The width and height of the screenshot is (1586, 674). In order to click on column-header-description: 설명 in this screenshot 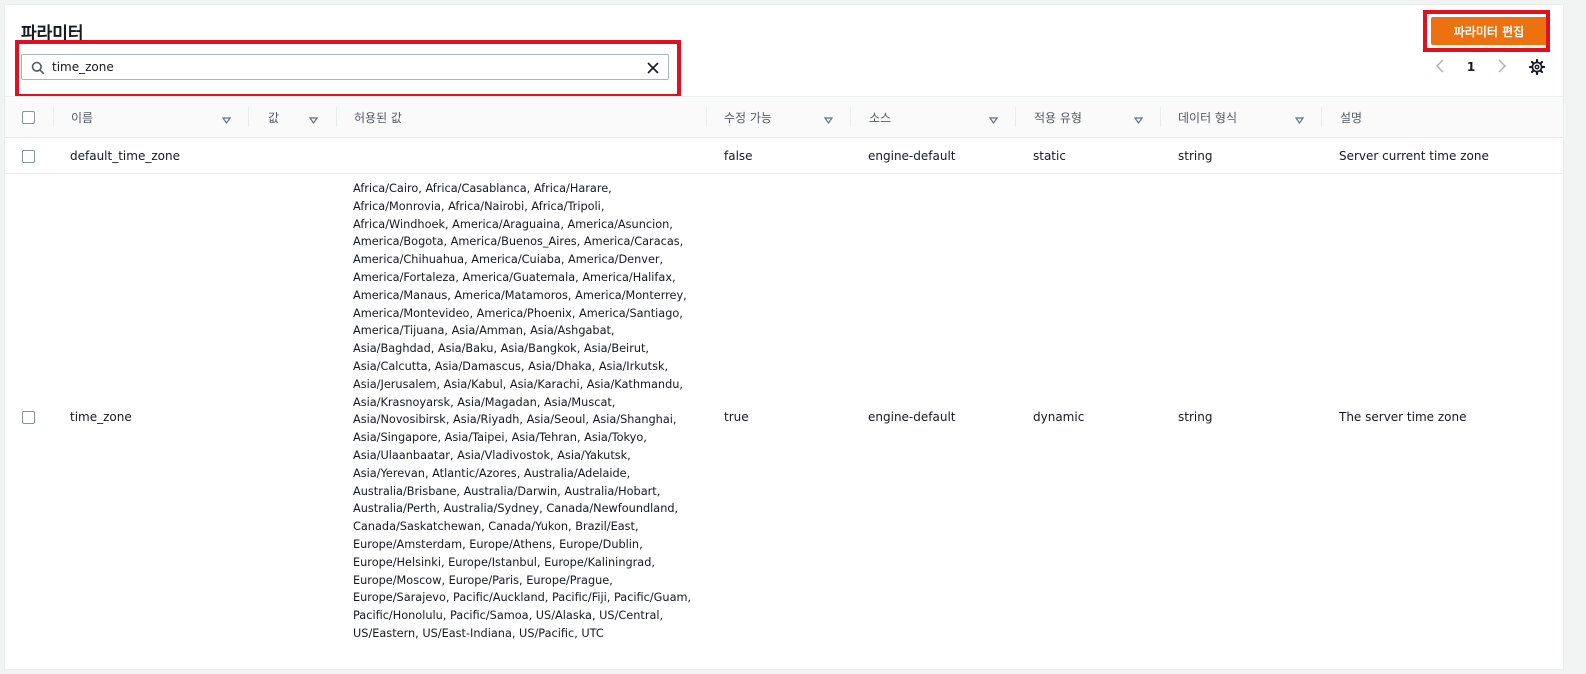, I will do `click(1440, 117)`.